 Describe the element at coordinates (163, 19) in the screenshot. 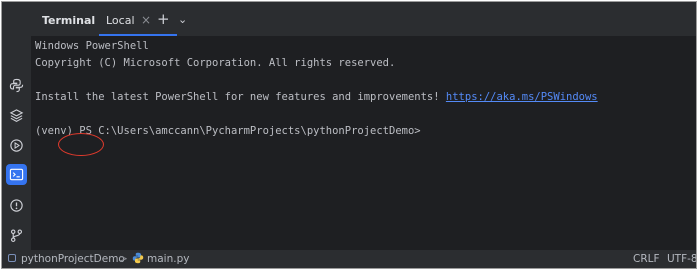

I see `add-tab-button: +` at that location.